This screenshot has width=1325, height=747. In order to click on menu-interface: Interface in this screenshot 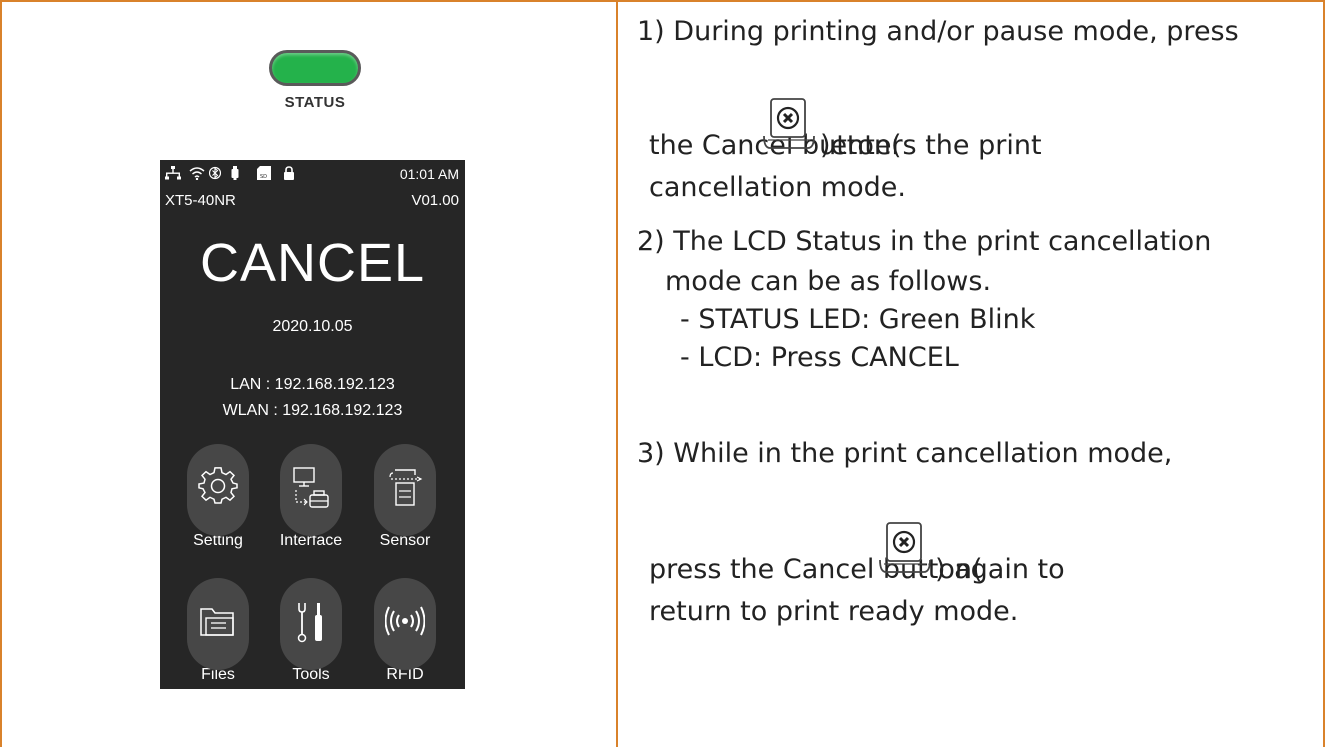, I will do `click(311, 497)`.